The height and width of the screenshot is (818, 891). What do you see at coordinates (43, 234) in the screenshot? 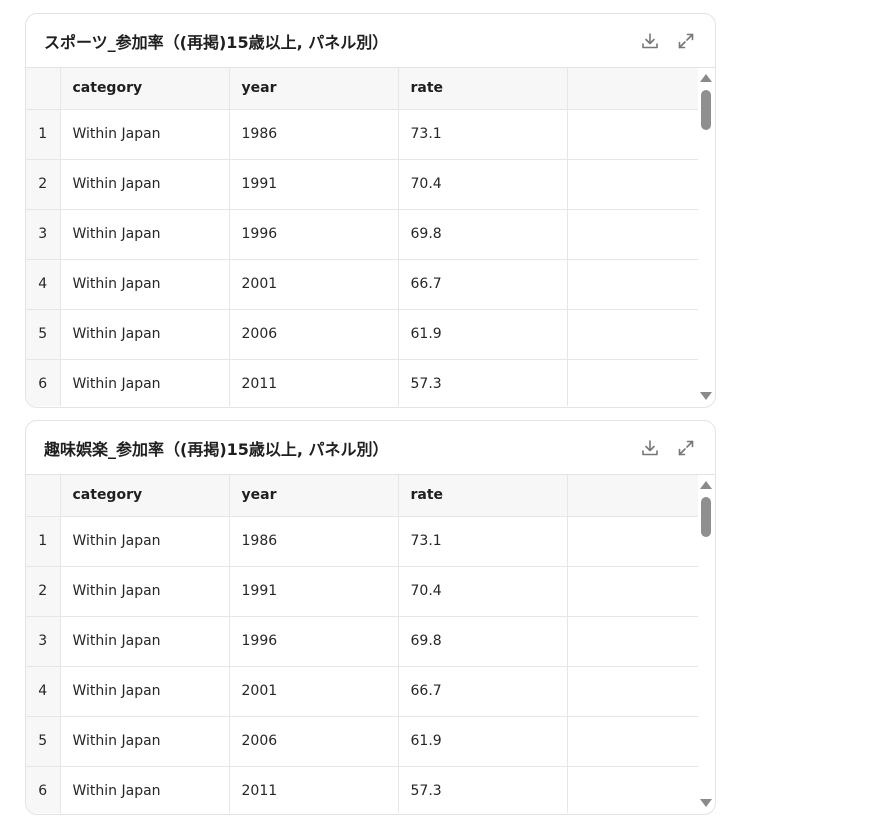
I see `row-index: 3` at bounding box center [43, 234].